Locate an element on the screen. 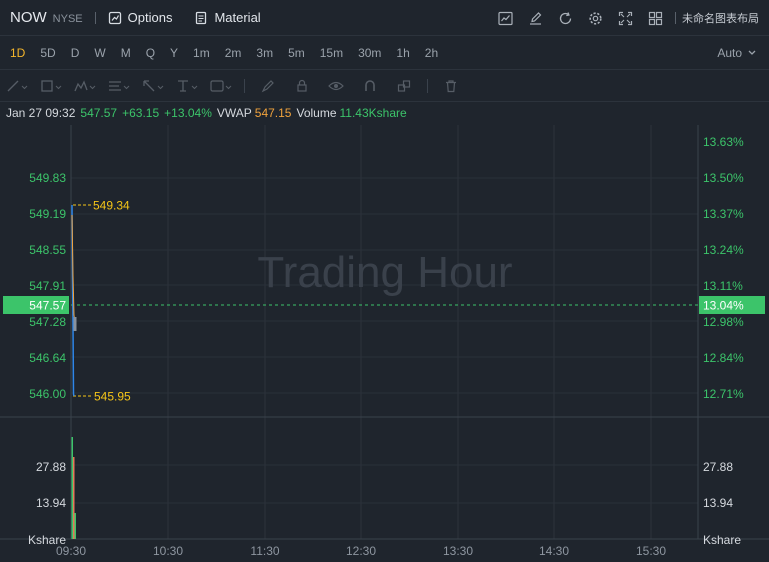  high-marker-label: 549.34 is located at coordinates (111, 206).